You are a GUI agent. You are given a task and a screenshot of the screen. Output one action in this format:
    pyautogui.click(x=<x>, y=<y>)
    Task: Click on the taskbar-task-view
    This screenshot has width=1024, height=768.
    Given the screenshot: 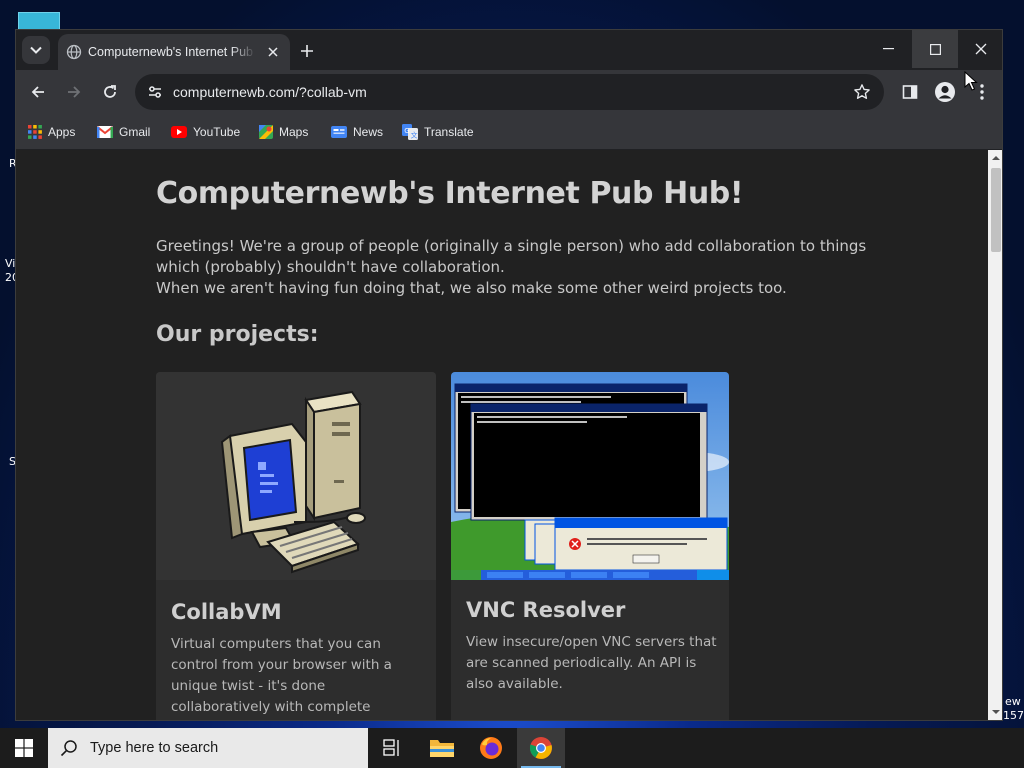 What is the action you would take?
    pyautogui.click(x=392, y=748)
    